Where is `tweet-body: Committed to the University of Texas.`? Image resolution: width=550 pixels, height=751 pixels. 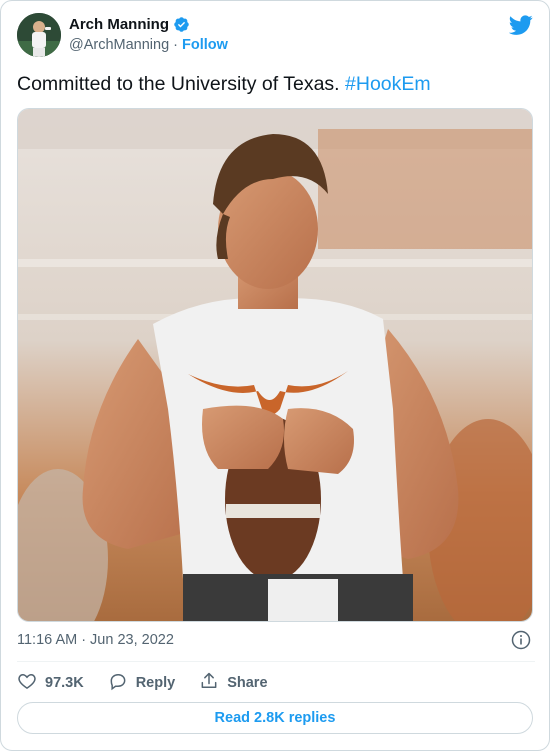 tweet-body: Committed to the University of Texas. is located at coordinates (178, 84).